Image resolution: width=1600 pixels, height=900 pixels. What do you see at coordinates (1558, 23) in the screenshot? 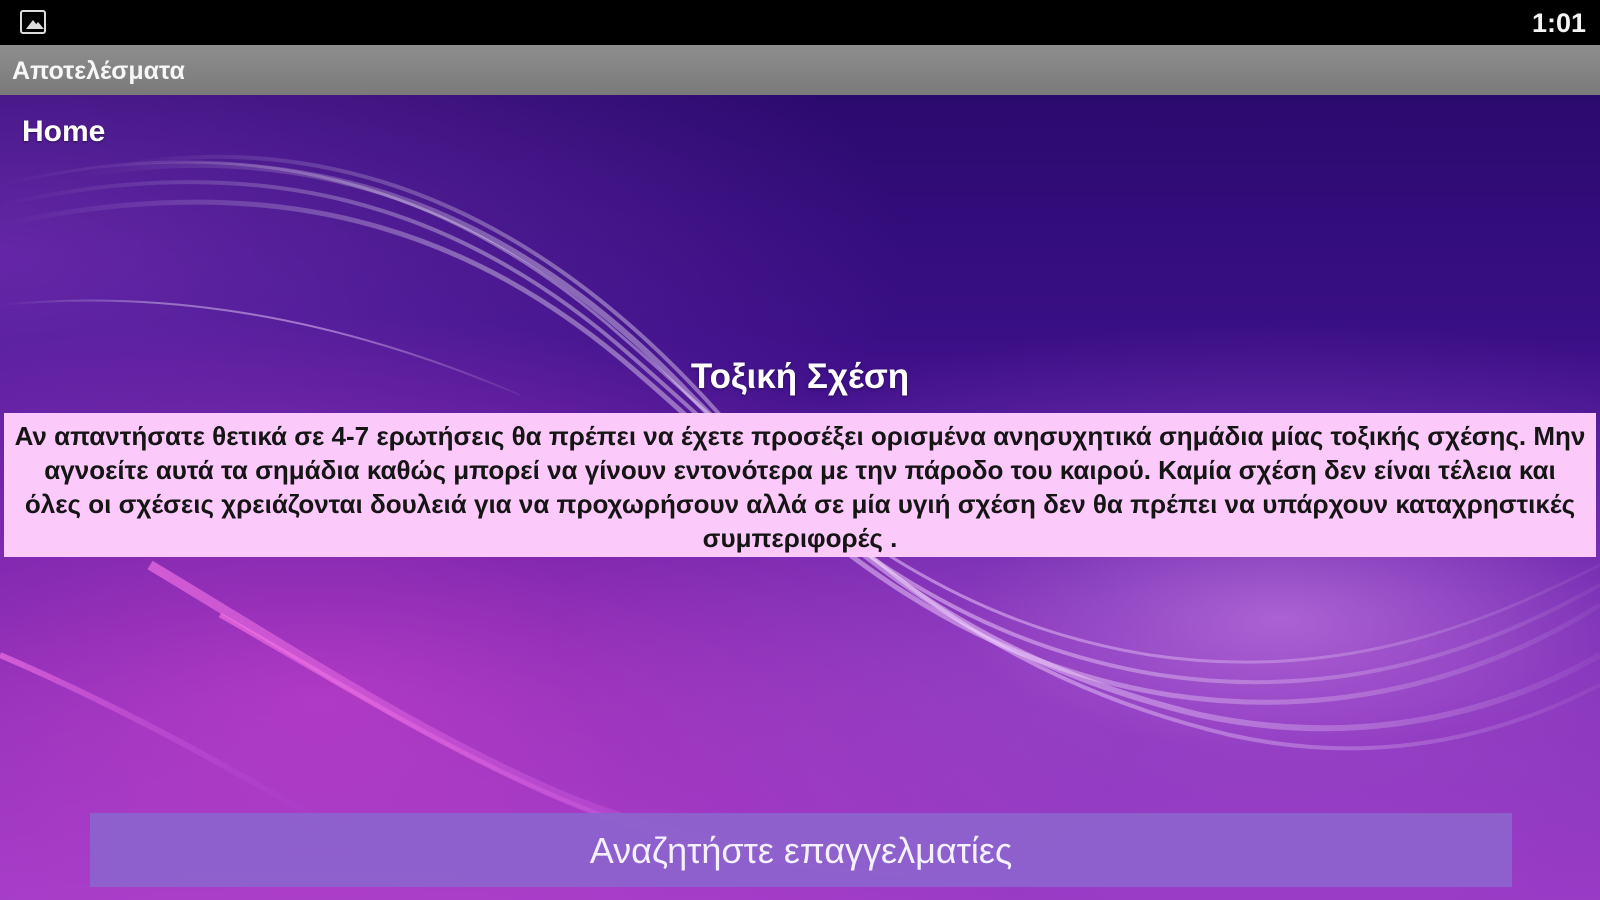
I see `status-time: 1:01` at bounding box center [1558, 23].